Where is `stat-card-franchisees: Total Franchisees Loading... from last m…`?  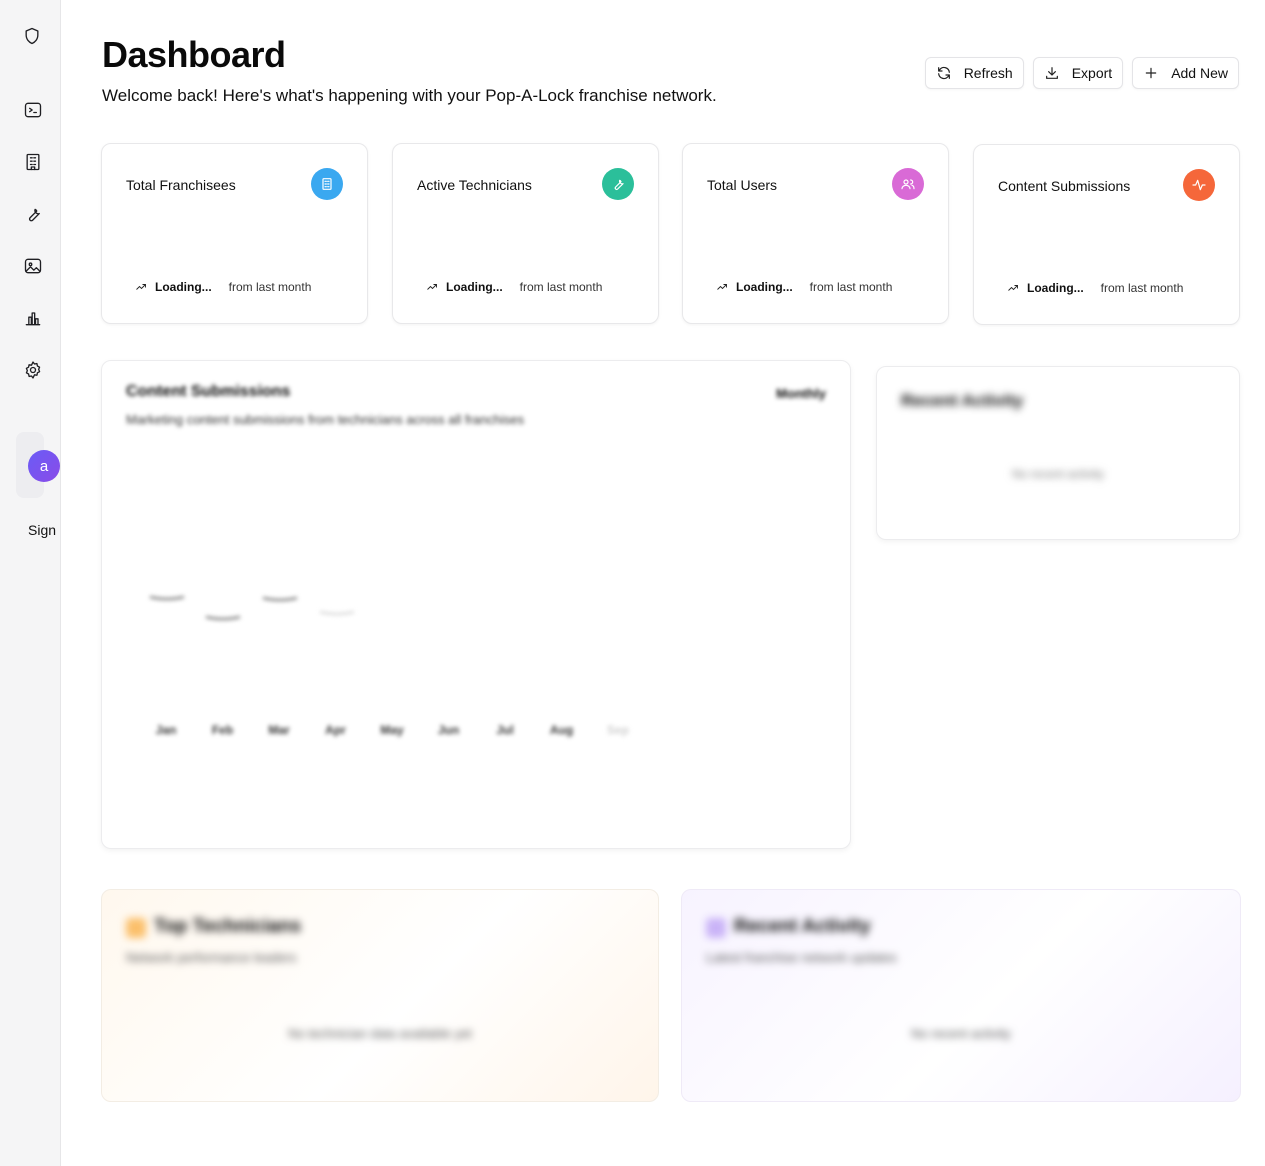
stat-card-franchisees: Total Franchisees Loading... from last m… is located at coordinates (234, 233).